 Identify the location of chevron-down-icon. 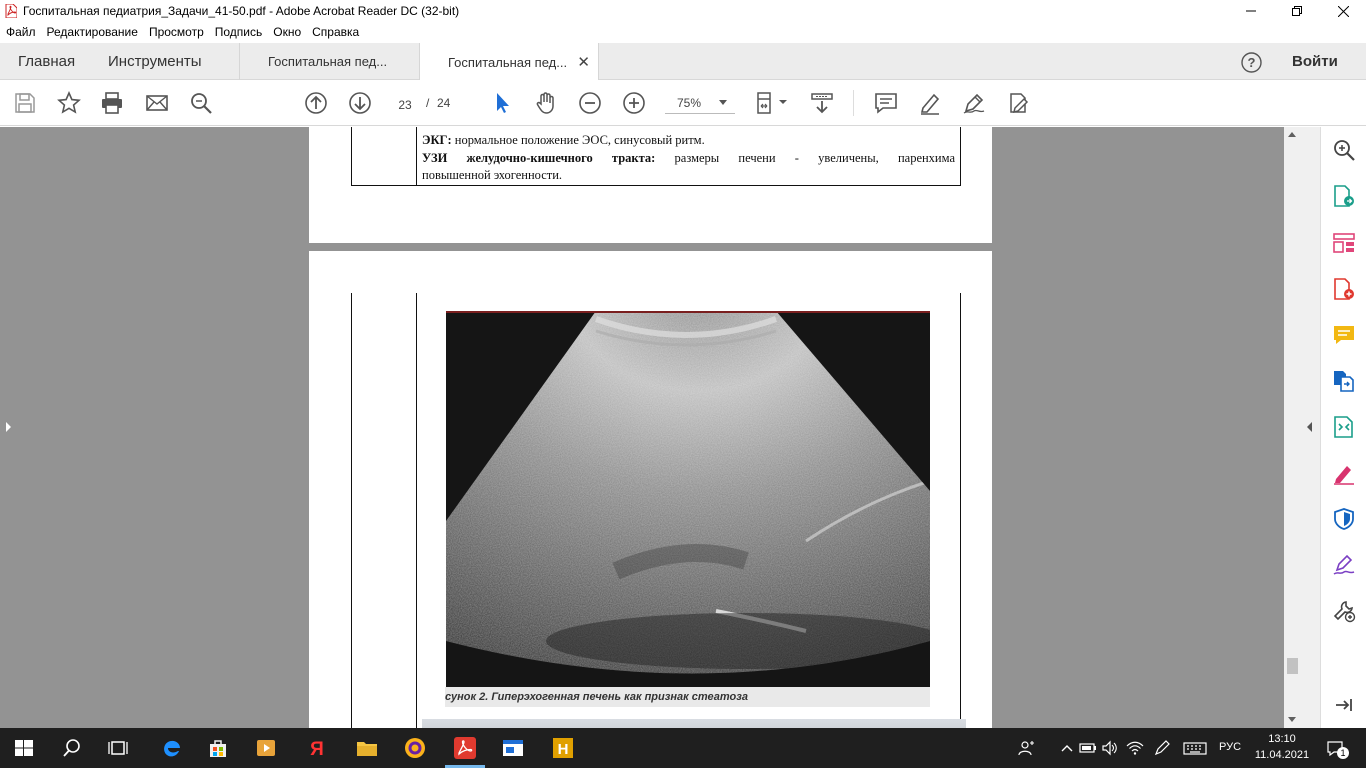
(723, 102).